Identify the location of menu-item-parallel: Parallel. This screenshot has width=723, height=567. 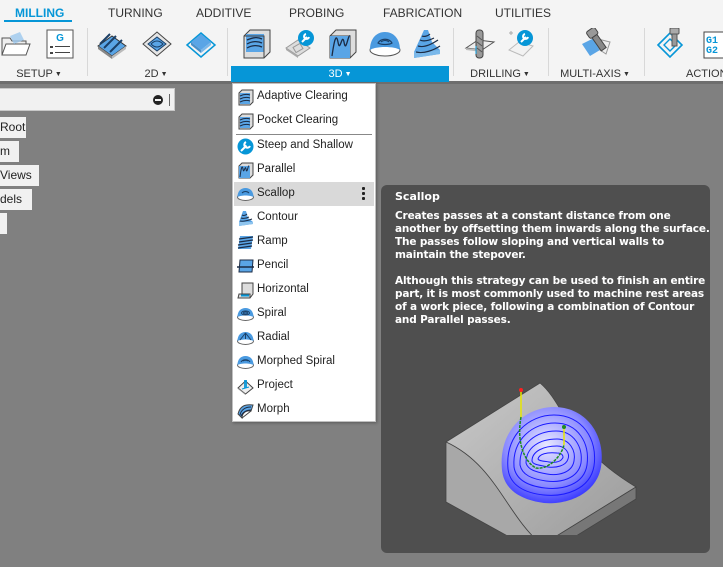
(304, 170).